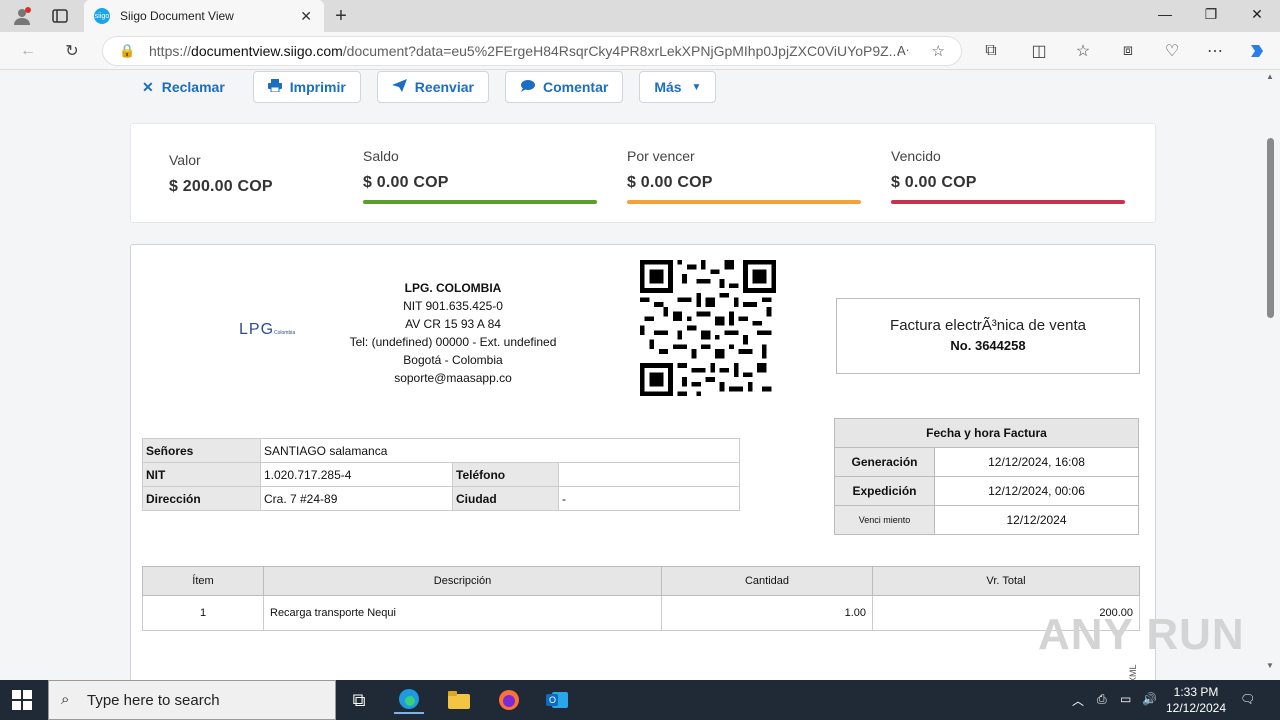 The width and height of the screenshot is (1280, 720). Describe the element at coordinates (257, 329) in the screenshot. I see `logo-text: LPG` at that location.